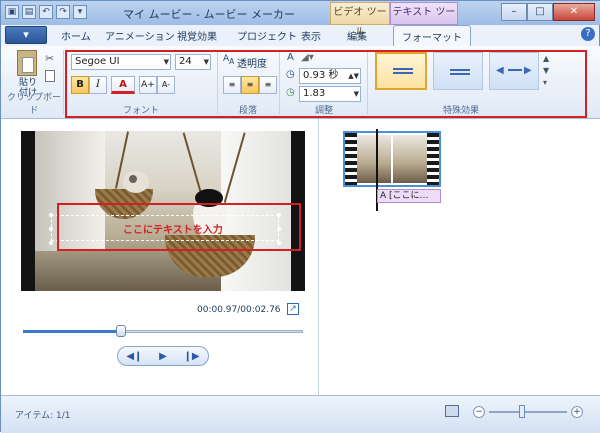 This screenshot has width=600, height=433. Describe the element at coordinates (49, 58) in the screenshot. I see `cut-icon: ✂` at that location.